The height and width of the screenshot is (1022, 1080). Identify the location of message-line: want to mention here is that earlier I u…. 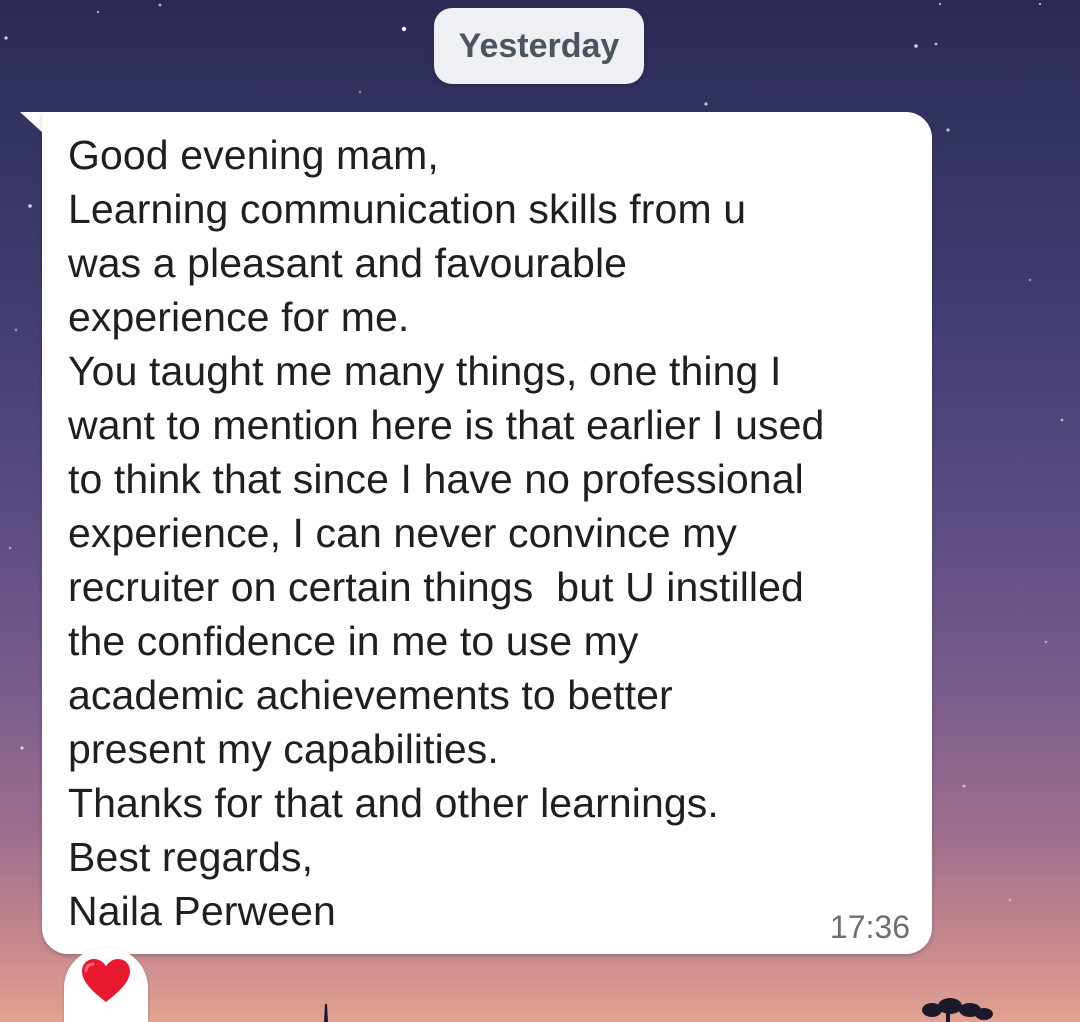
(446, 425).